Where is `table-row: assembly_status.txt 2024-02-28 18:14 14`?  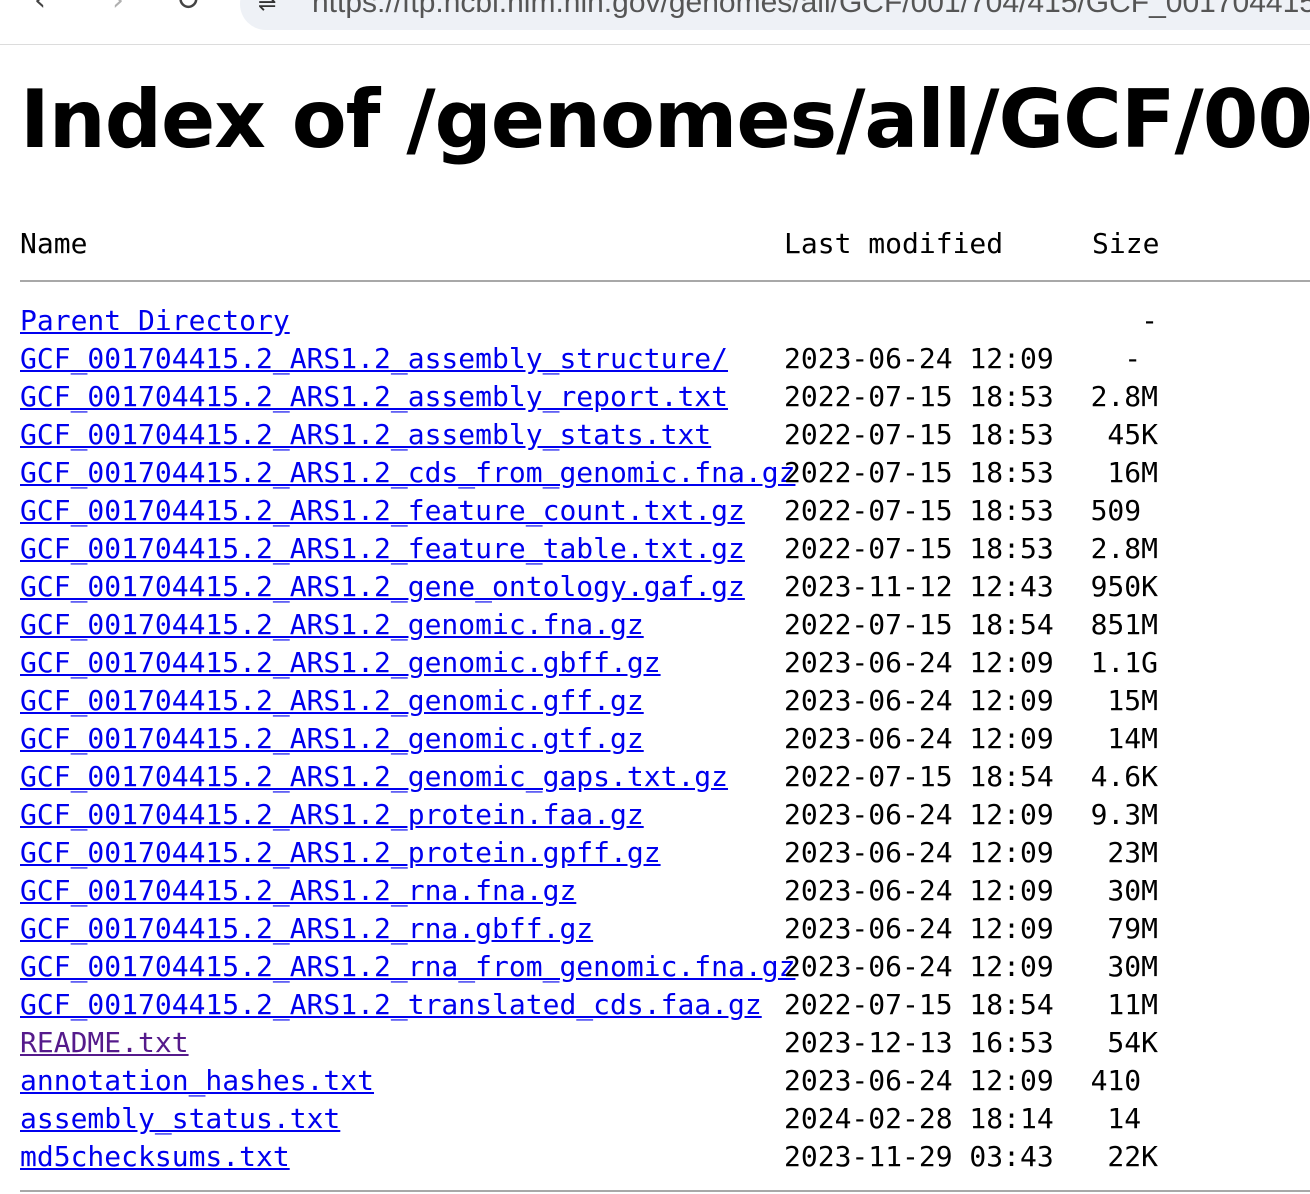
table-row: assembly_status.txt 2024-02-28 18:14 14 is located at coordinates (665, 1119).